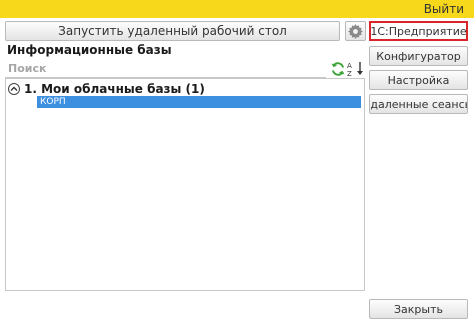 This screenshot has height=324, width=474. Describe the element at coordinates (237, 9) in the screenshot. I see `top-bar: Выйти` at that location.